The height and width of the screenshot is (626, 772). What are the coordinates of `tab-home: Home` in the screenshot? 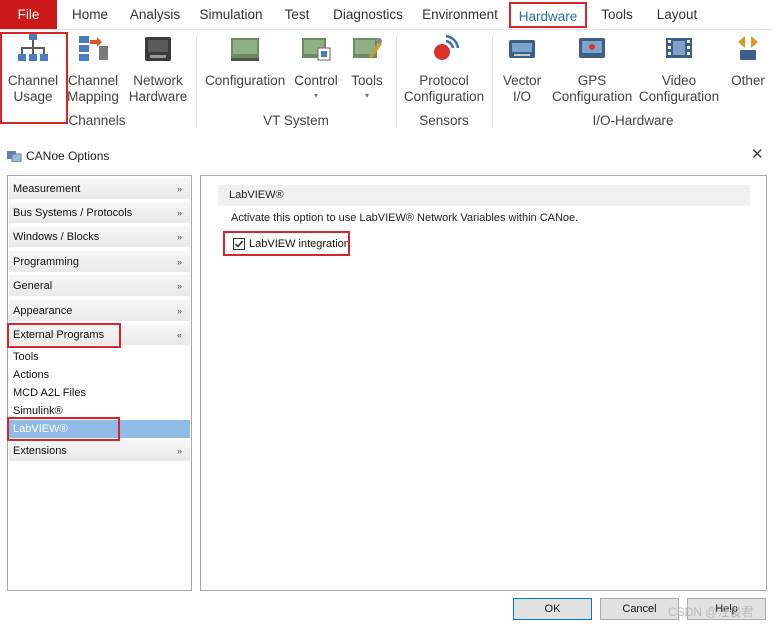 It's located at (90, 14).